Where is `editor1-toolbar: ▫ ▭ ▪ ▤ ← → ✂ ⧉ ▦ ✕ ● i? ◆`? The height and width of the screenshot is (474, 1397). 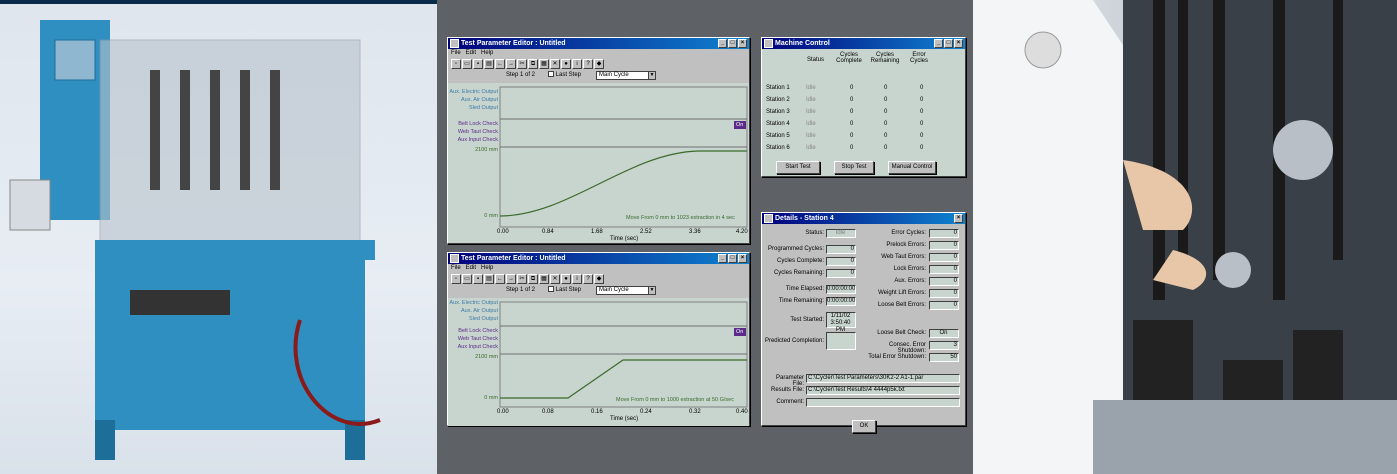 editor1-toolbar: ▫ ▭ ▪ ▤ ← → ✂ ⧉ ▦ ✕ ● i? ◆ is located at coordinates (598, 63).